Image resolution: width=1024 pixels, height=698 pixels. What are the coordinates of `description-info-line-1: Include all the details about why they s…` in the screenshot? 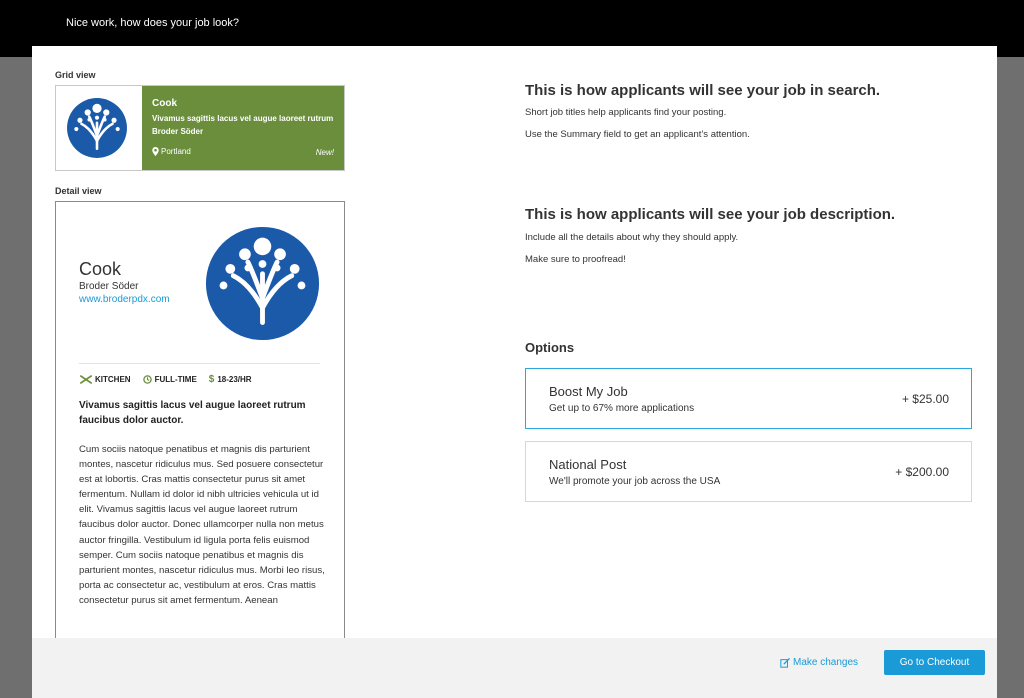 It's located at (632, 237).